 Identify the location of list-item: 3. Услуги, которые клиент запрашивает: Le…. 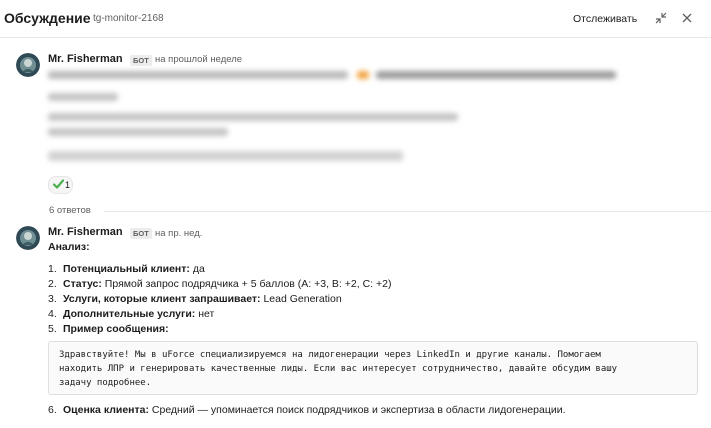
(195, 299).